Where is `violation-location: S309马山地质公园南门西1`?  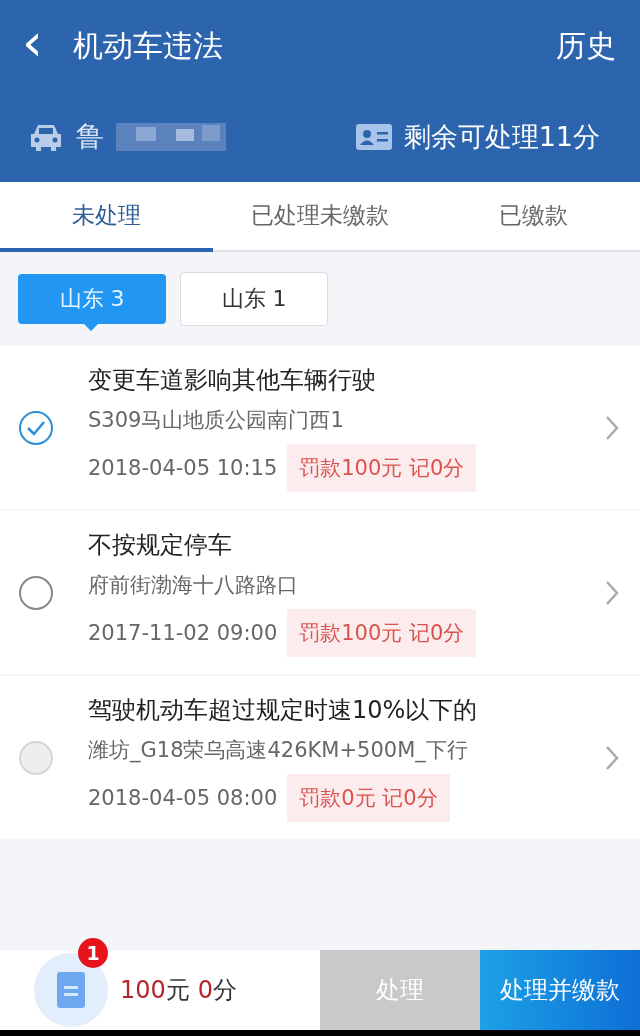
violation-location: S309马山地质公园南门西1 is located at coordinates (216, 420).